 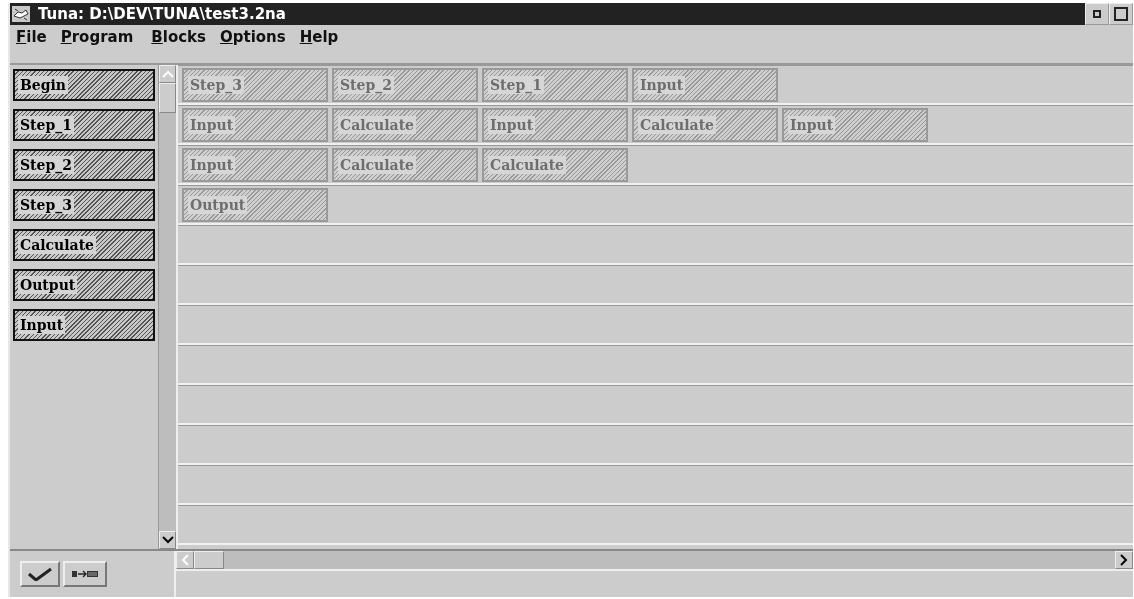 I want to click on program-block: Output, so click(x=255, y=204).